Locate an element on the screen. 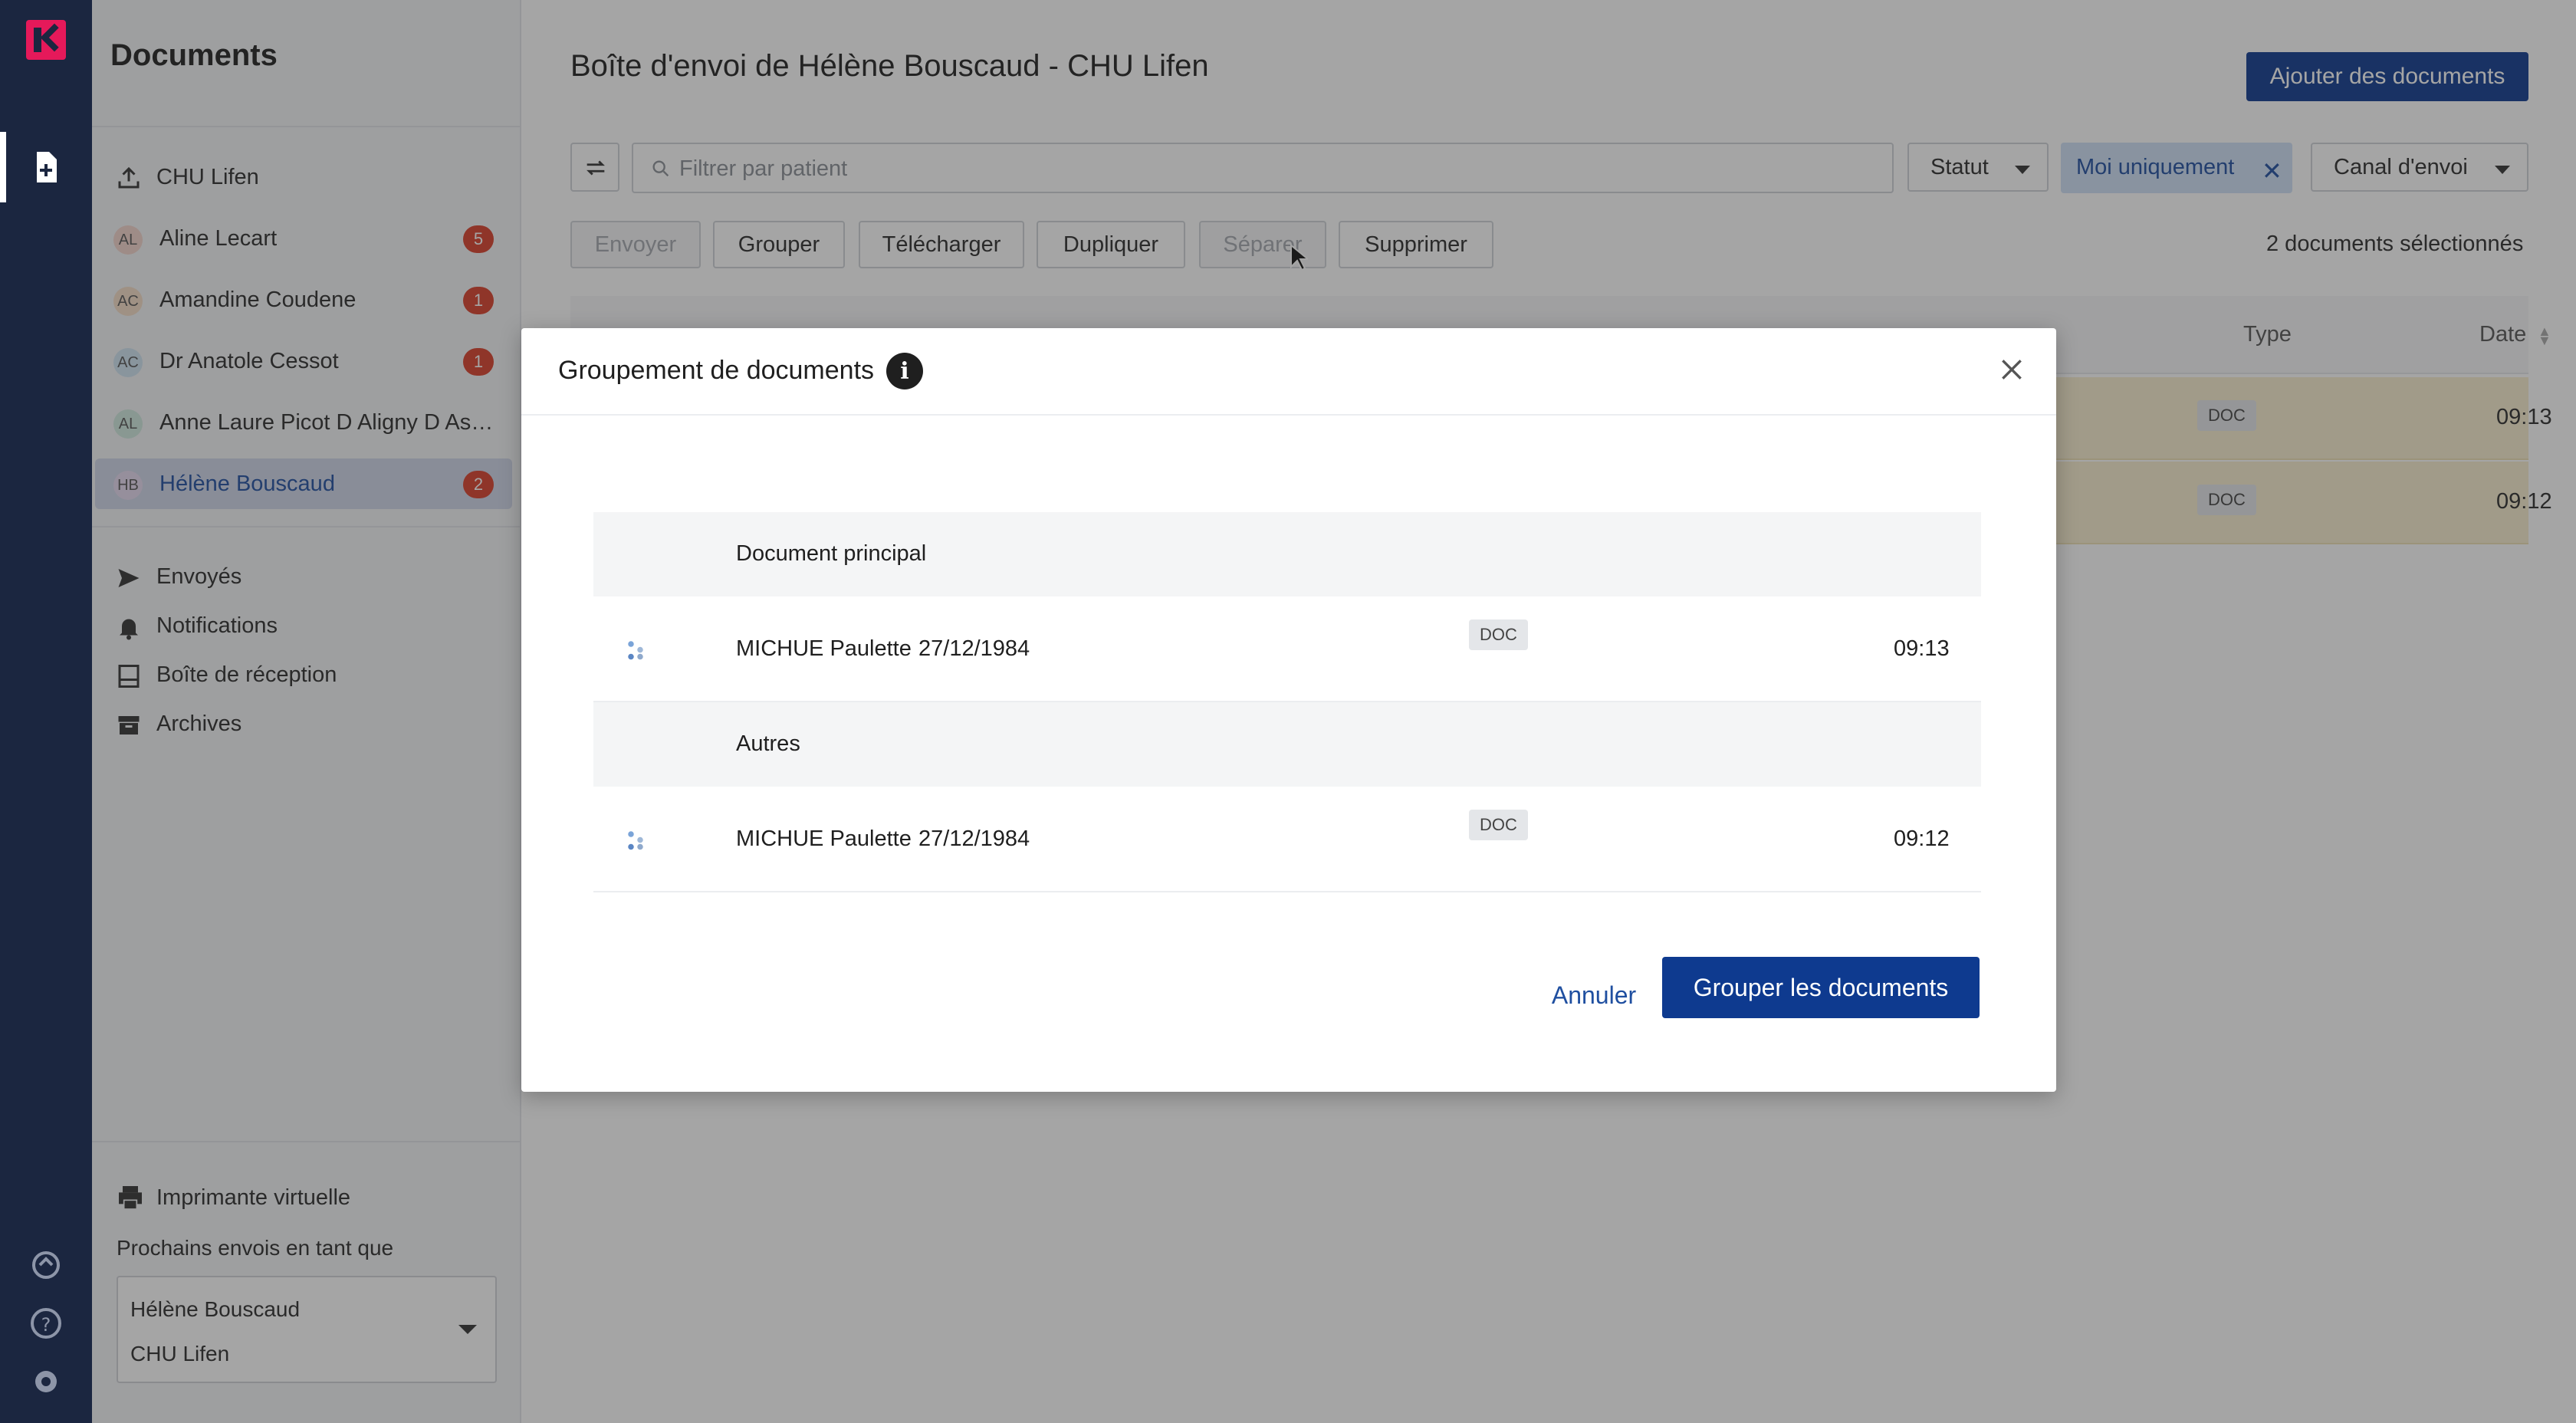 This screenshot has width=2576, height=1423. info-icon: i is located at coordinates (905, 371).